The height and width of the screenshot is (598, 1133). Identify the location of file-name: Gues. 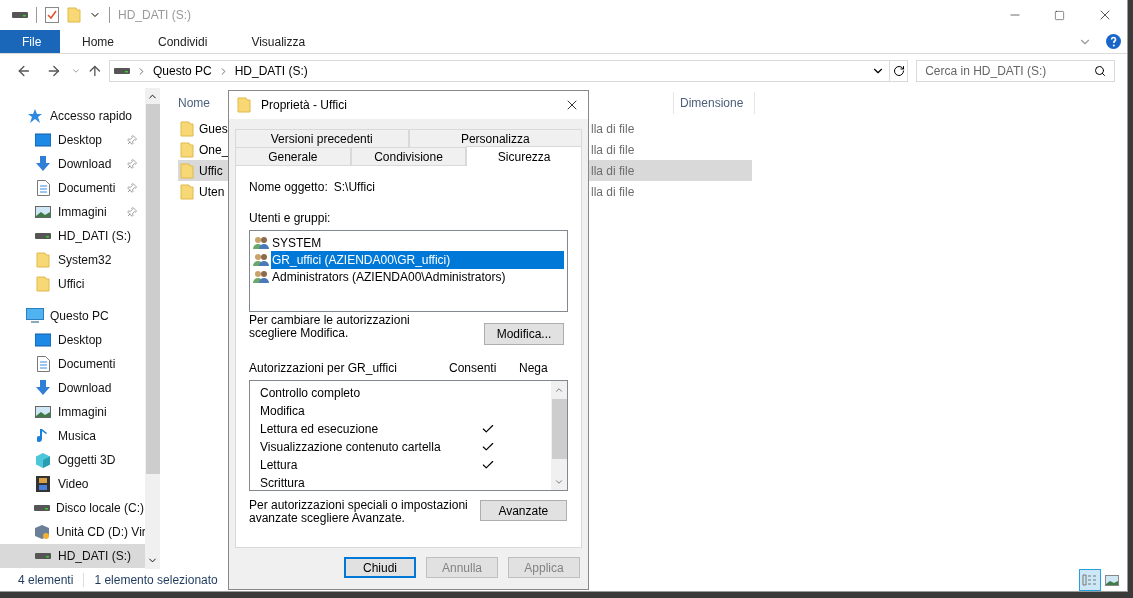
(213, 129).